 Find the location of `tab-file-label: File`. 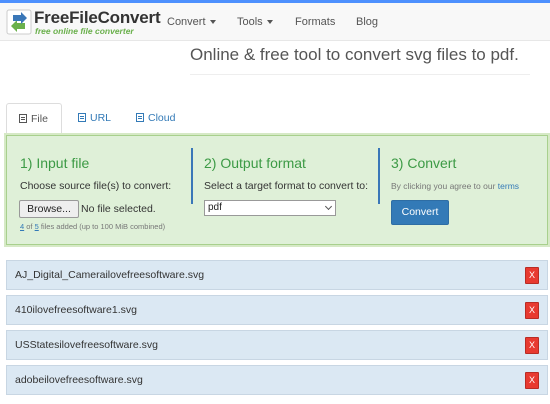

tab-file-label: File is located at coordinates (39, 119).